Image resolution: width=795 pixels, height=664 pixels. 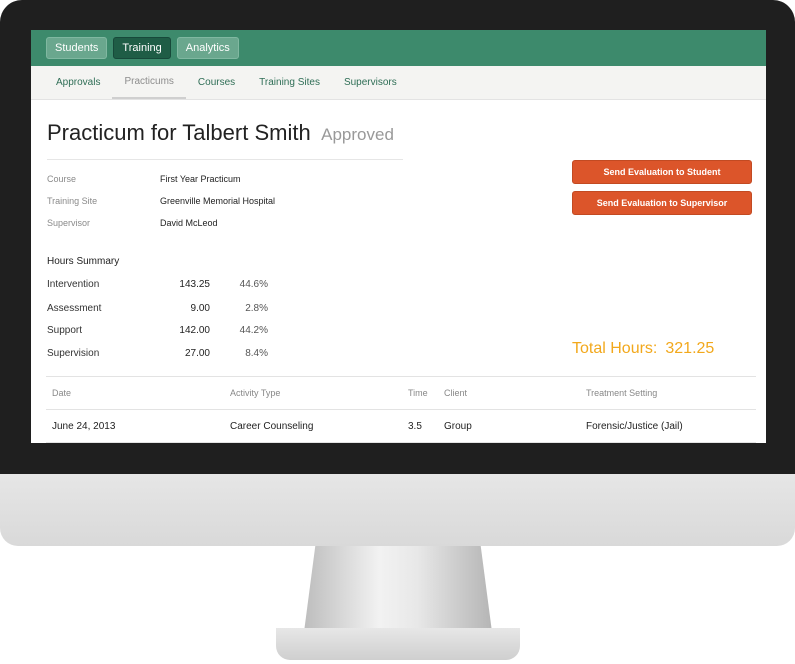 I want to click on hours-category: Supervision, so click(x=73, y=353).